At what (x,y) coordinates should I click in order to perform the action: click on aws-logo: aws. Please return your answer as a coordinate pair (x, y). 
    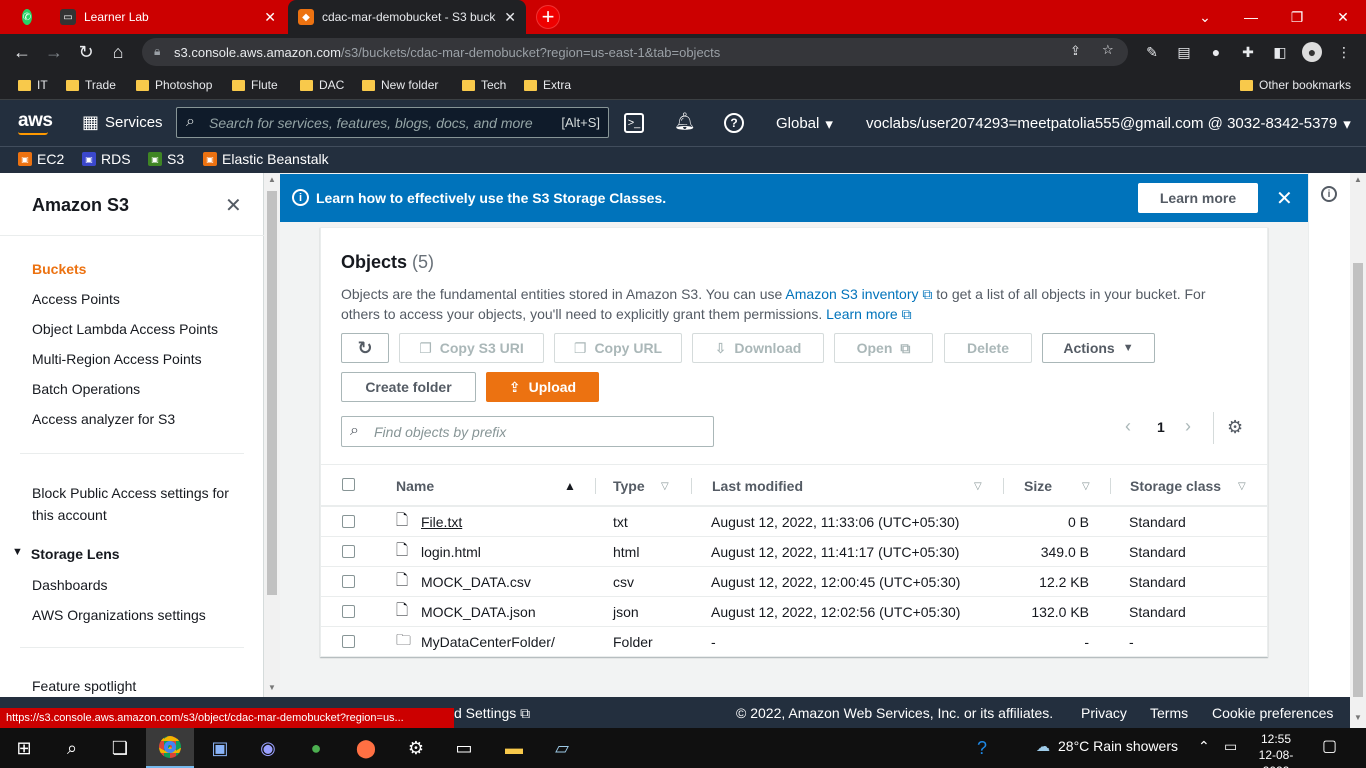
    Looking at the image, I should click on (35, 122).